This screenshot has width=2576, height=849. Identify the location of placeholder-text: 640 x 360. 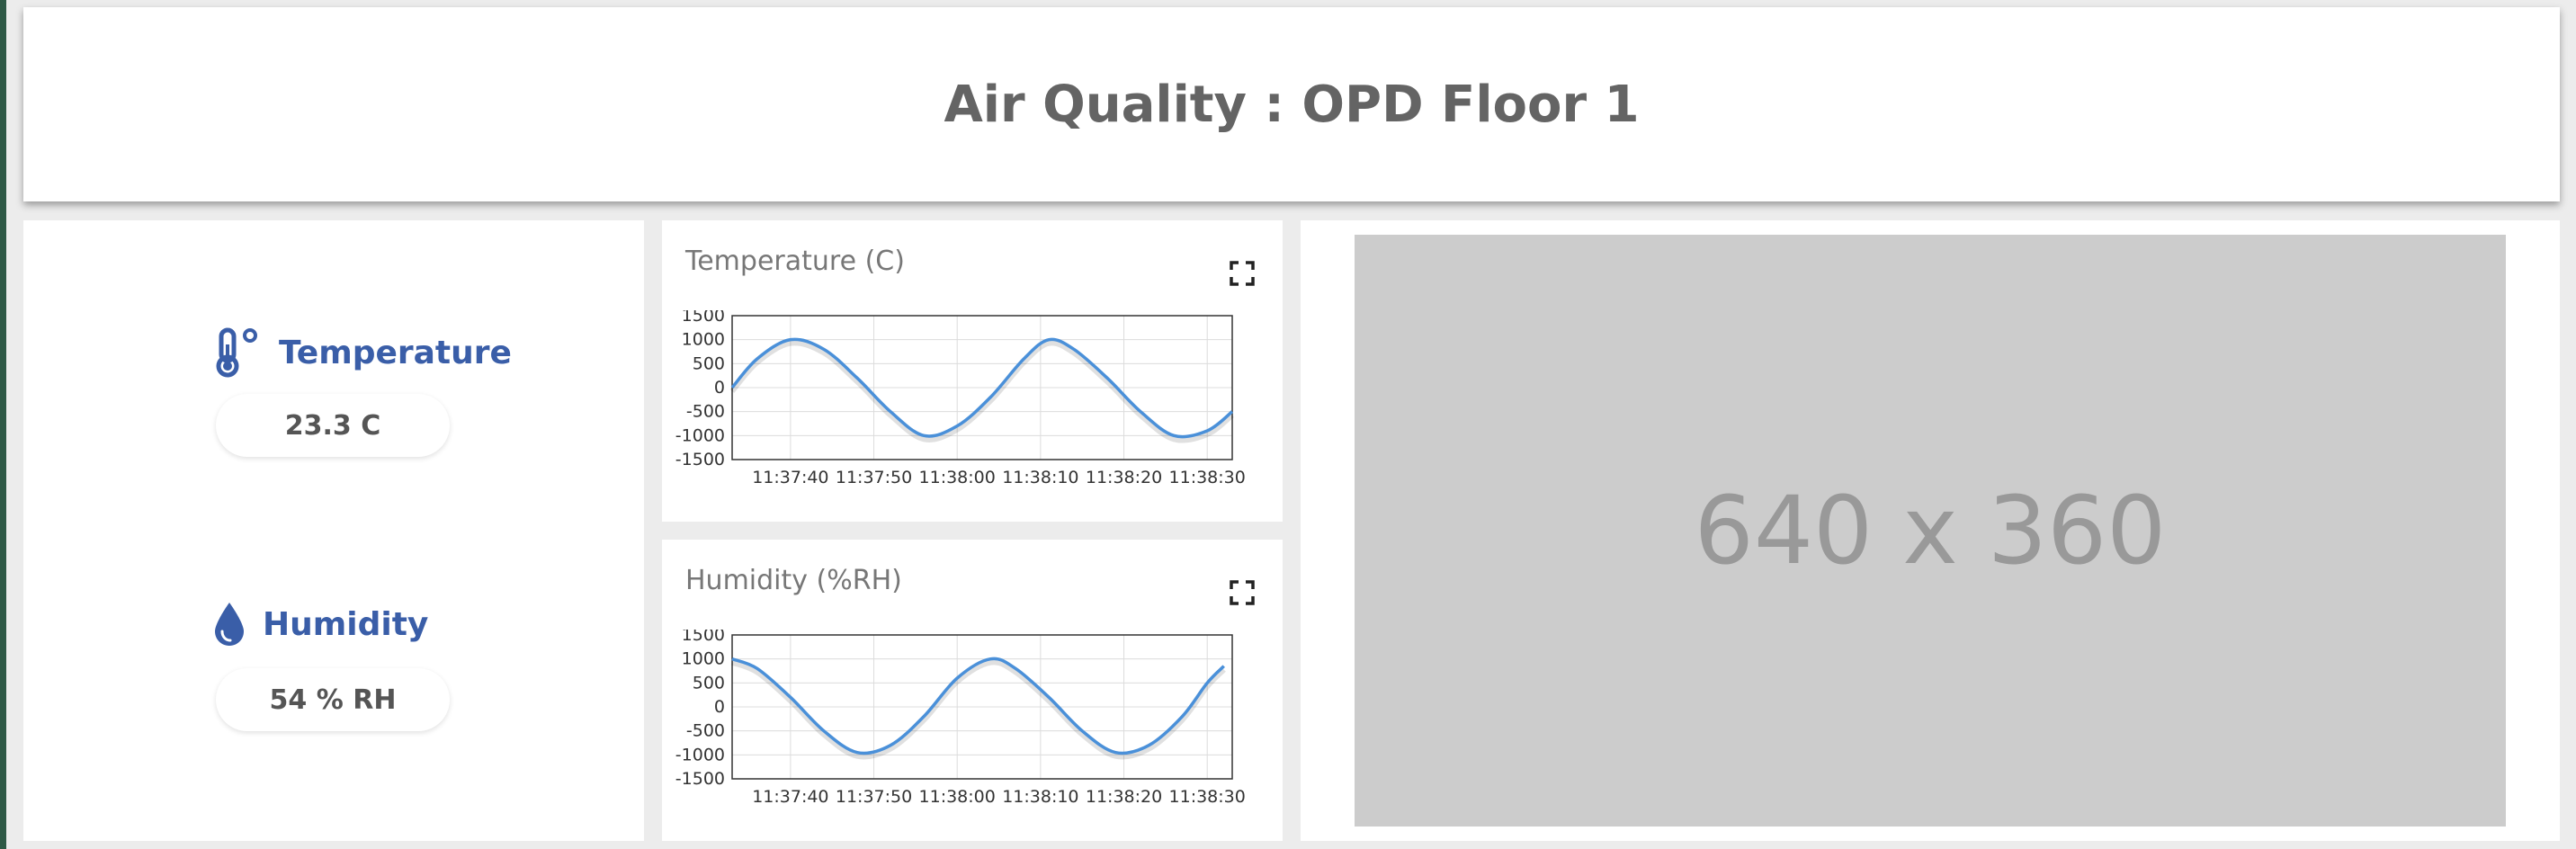
(1930, 530).